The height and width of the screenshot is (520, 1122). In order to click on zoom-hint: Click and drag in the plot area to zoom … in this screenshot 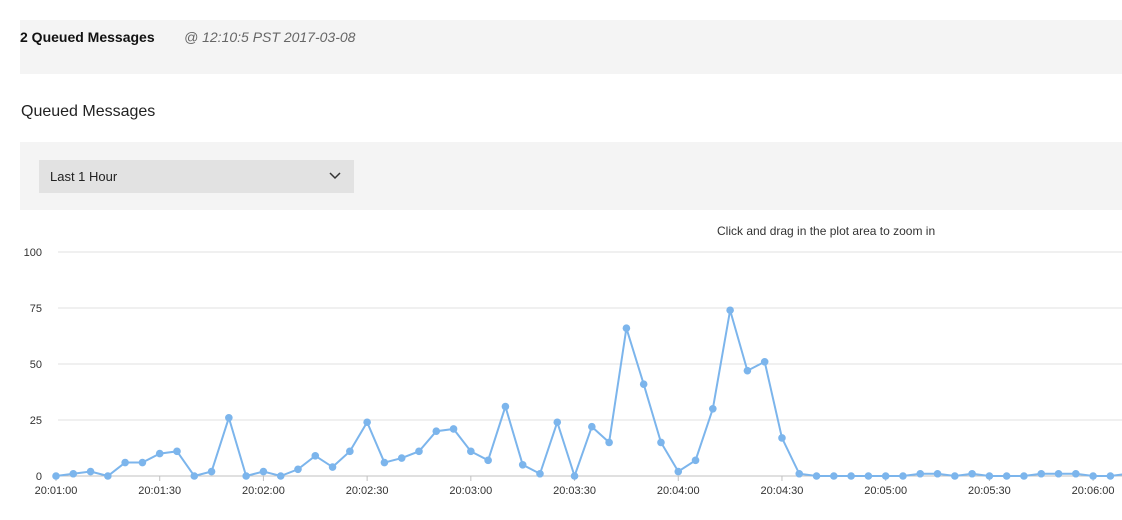, I will do `click(826, 231)`.